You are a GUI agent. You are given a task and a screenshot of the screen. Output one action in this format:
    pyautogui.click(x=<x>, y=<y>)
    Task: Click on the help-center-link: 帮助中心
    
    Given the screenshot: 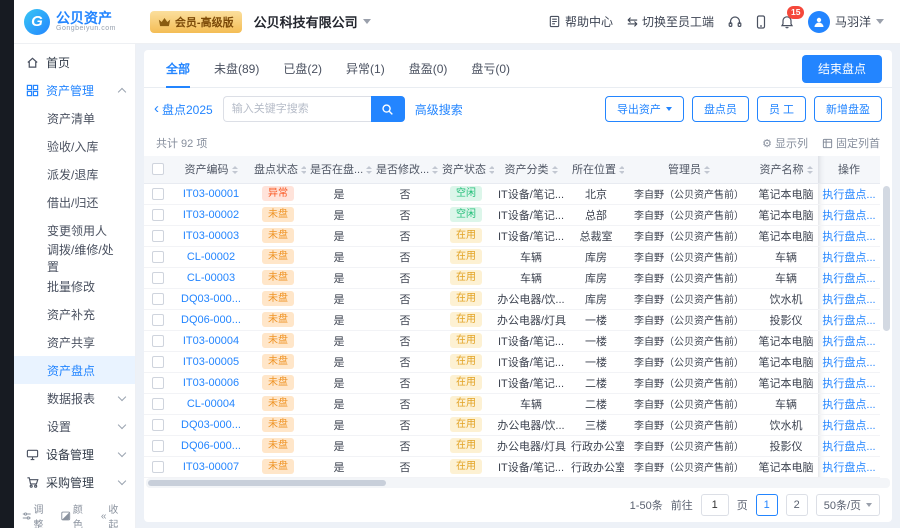 What is the action you would take?
    pyautogui.click(x=580, y=21)
    